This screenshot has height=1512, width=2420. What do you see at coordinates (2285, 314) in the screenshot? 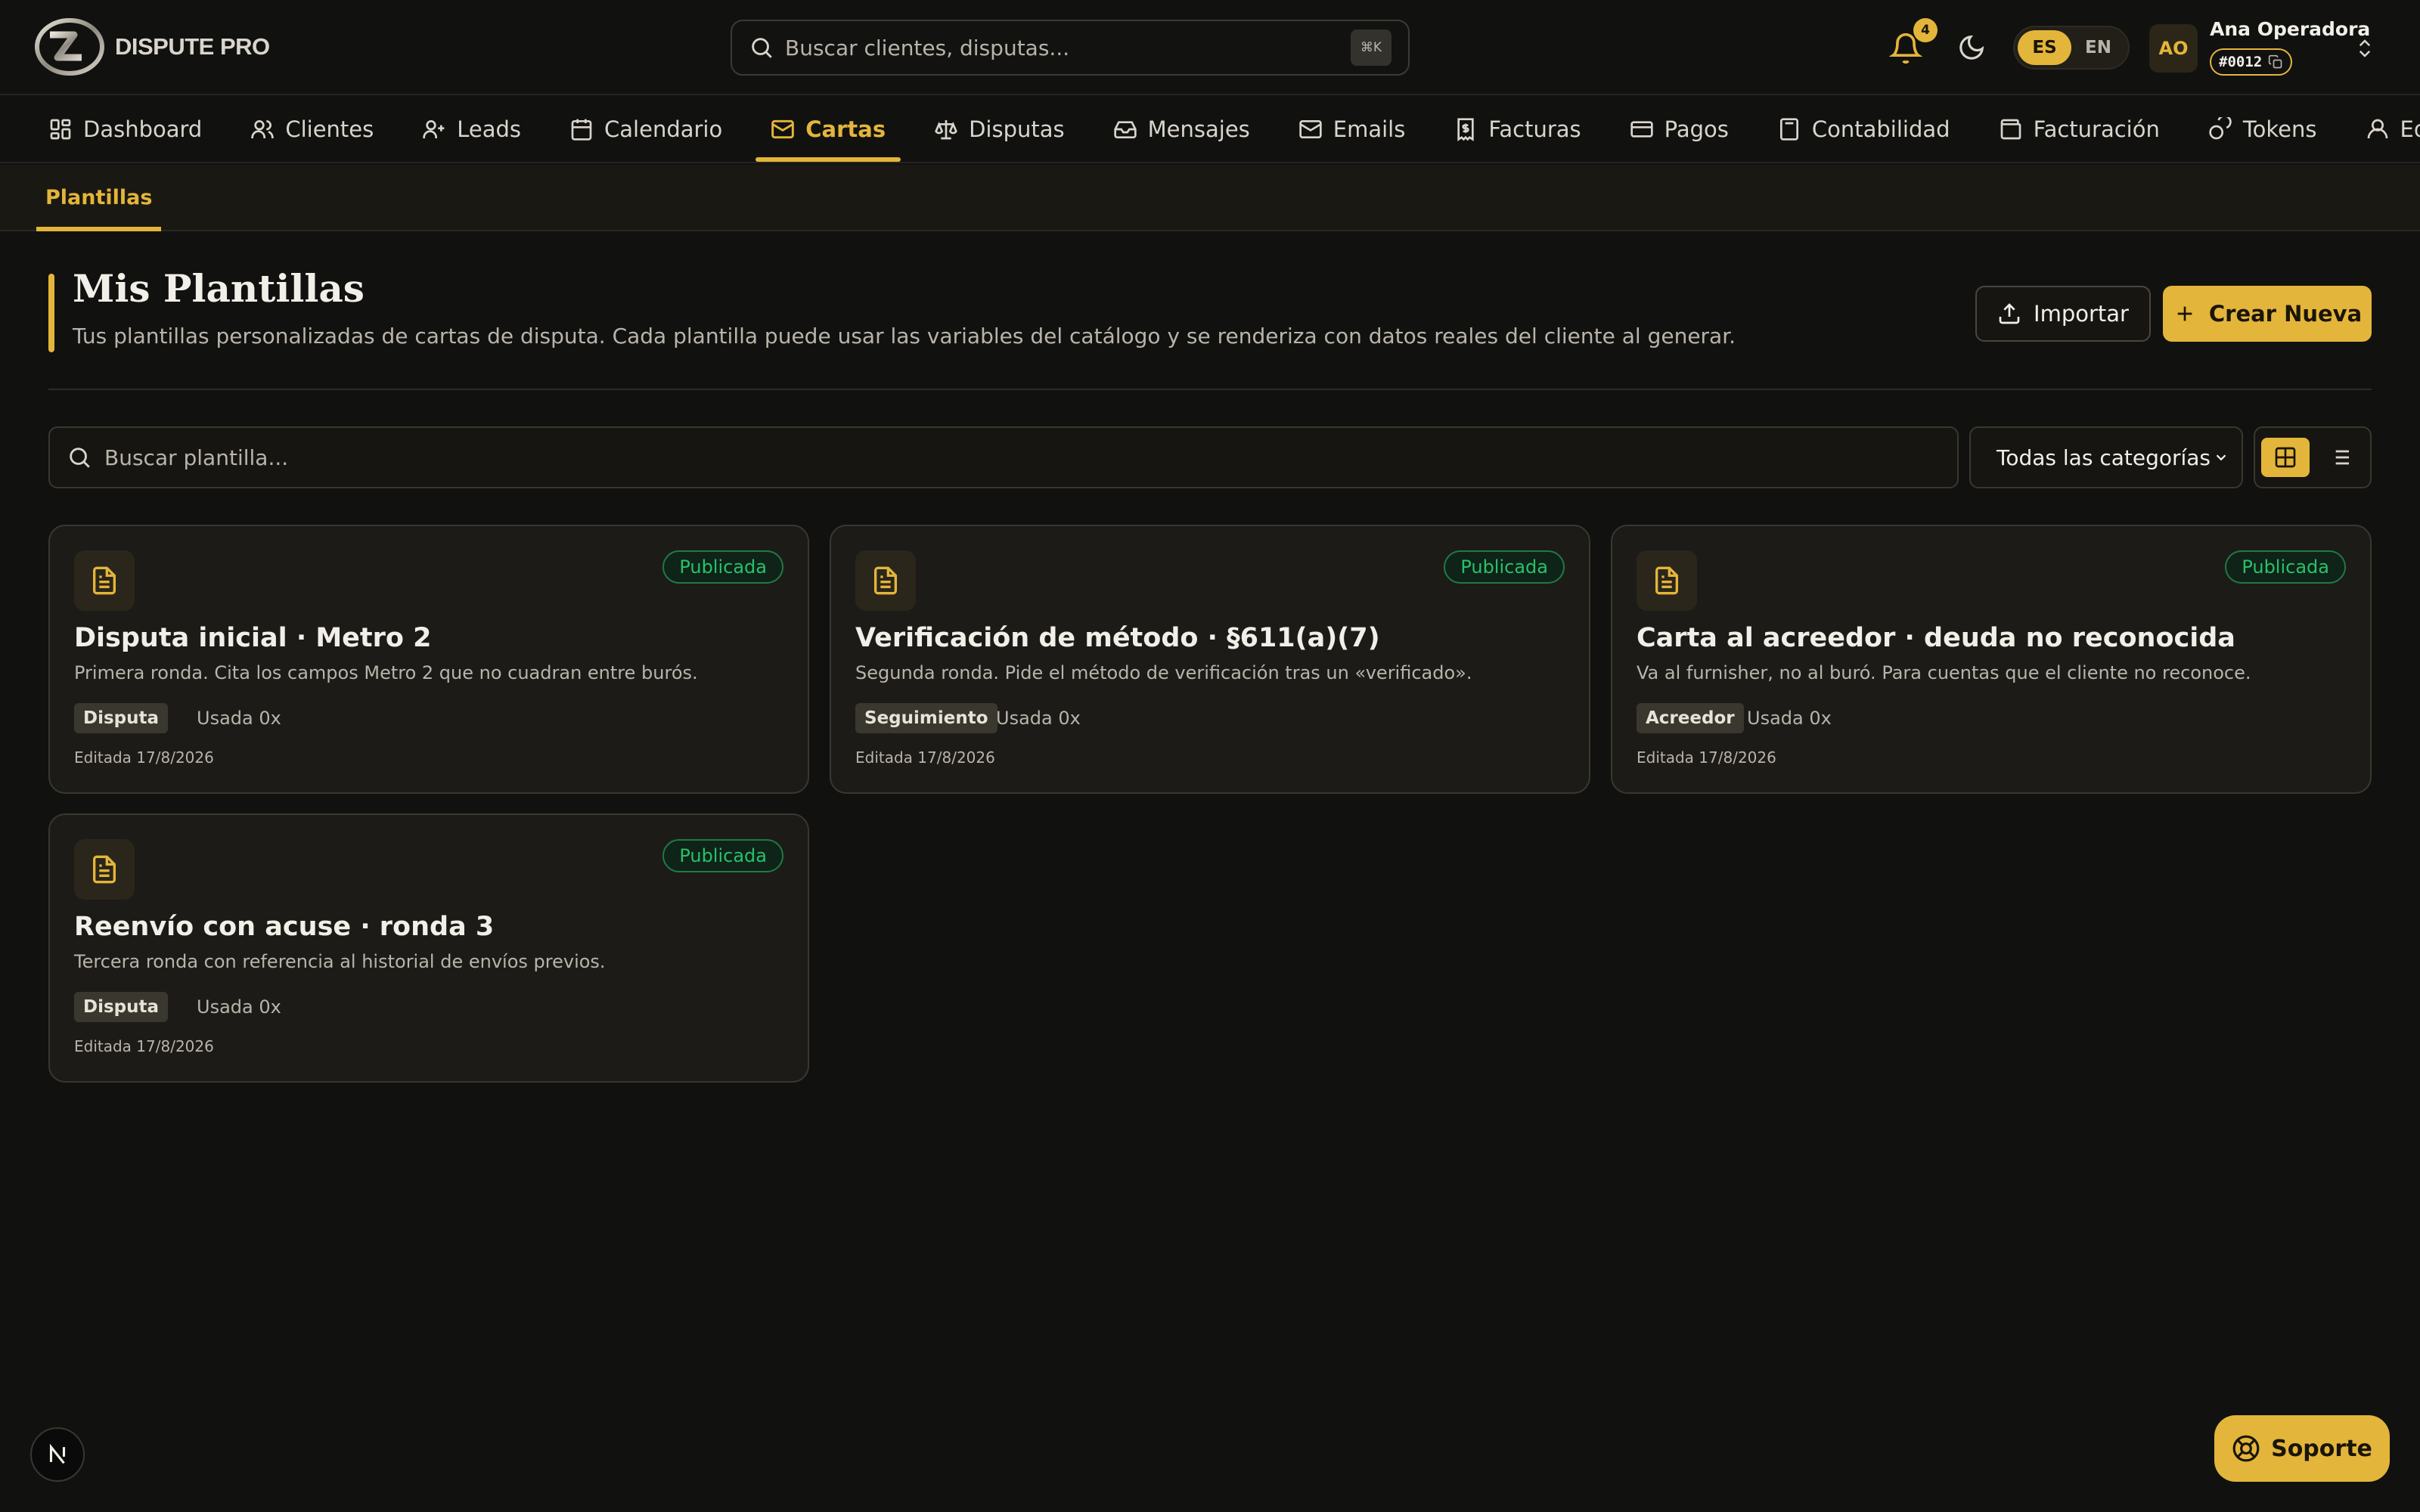
I see `create-label: Crear Nueva` at bounding box center [2285, 314].